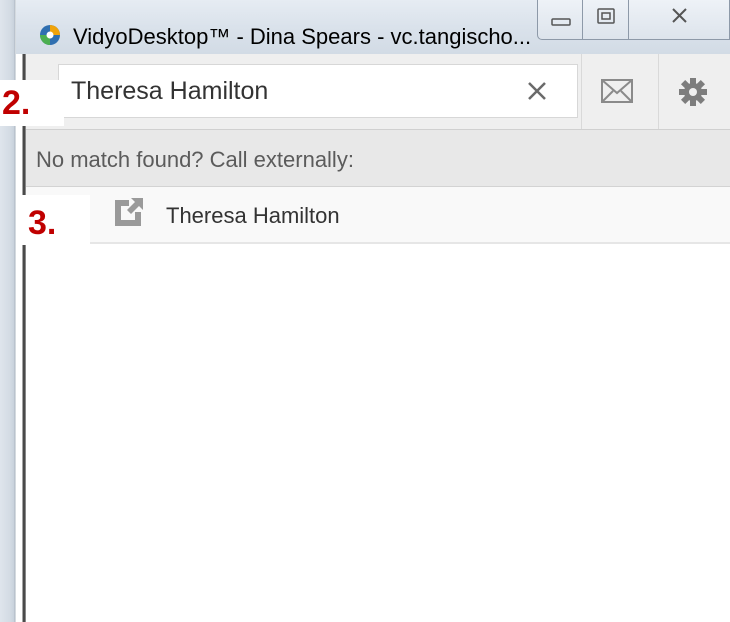 The width and height of the screenshot is (730, 622). What do you see at coordinates (378, 158) in the screenshot?
I see `no-match-header: No match found? Call externally:` at bounding box center [378, 158].